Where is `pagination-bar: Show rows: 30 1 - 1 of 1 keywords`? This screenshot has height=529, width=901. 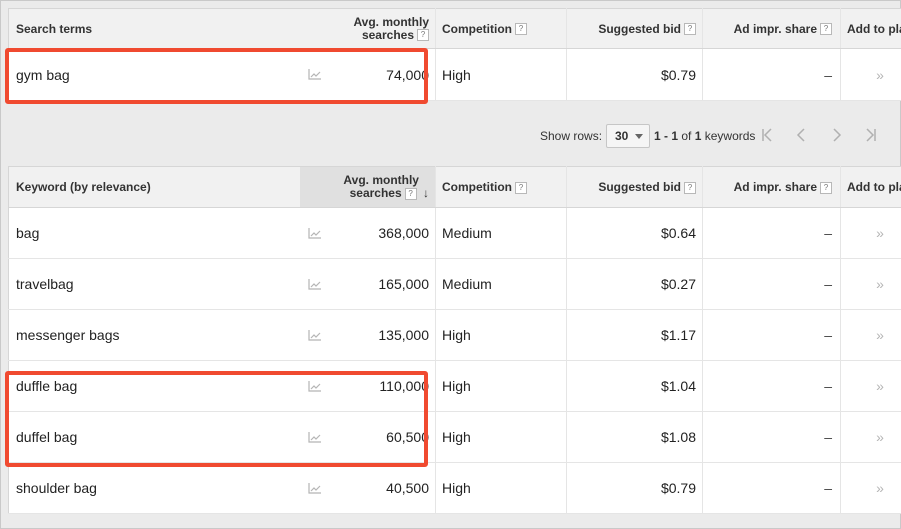 pagination-bar: Show rows: 30 1 - 1 of 1 keywords is located at coordinates (451, 136).